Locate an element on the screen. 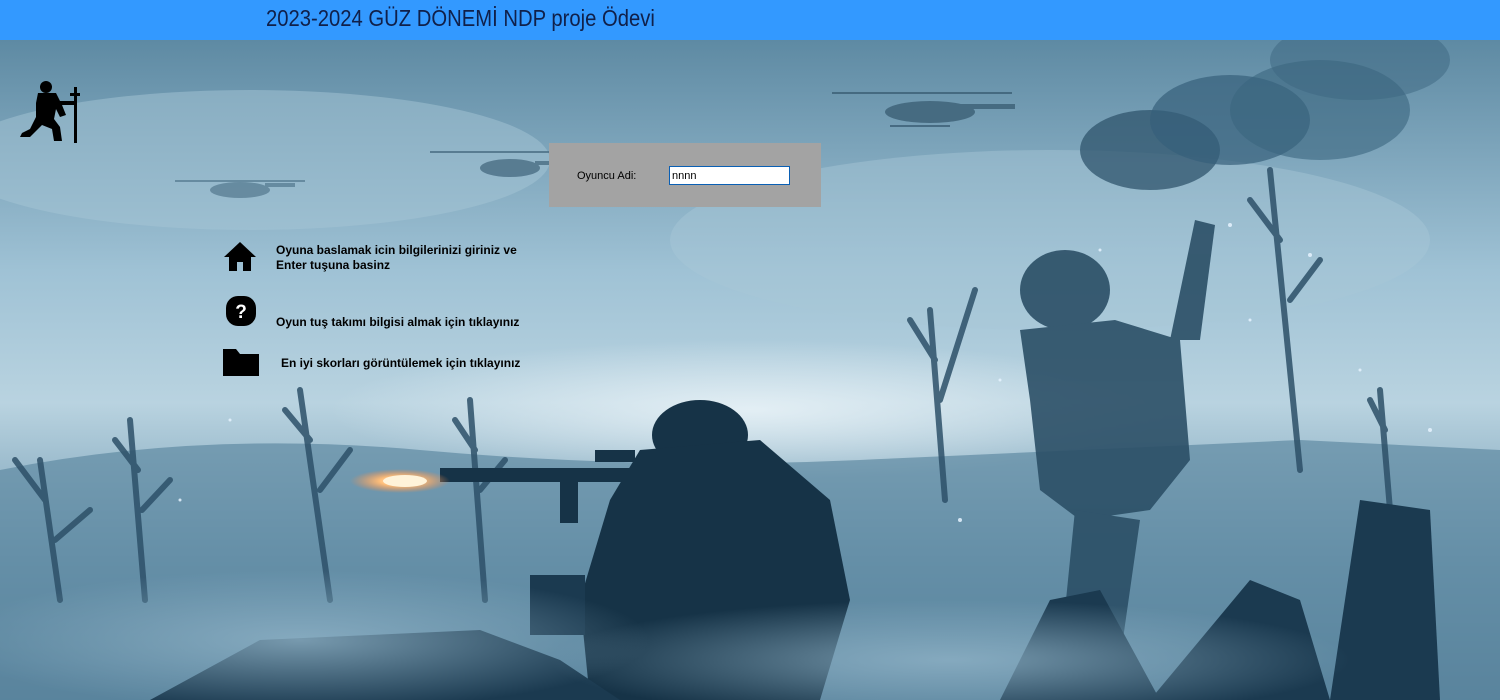 The height and width of the screenshot is (700, 1500). kneeling-soldier-icon is located at coordinates (49, 114).